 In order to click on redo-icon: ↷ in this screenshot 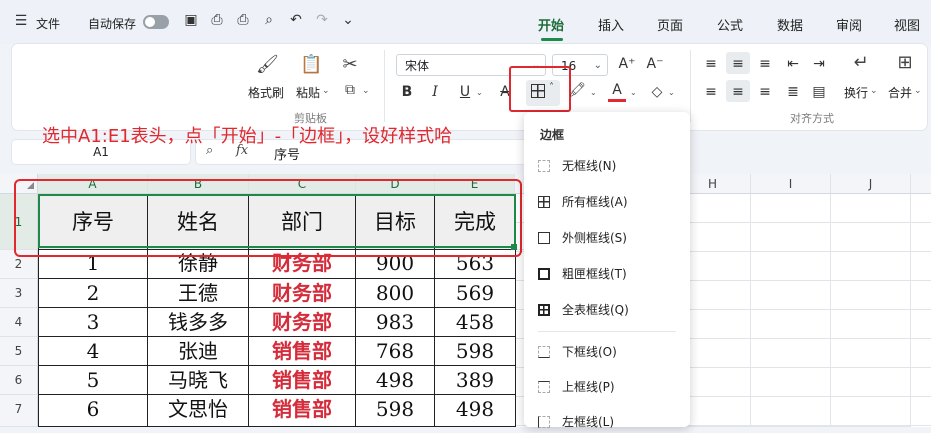, I will do `click(322, 20)`.